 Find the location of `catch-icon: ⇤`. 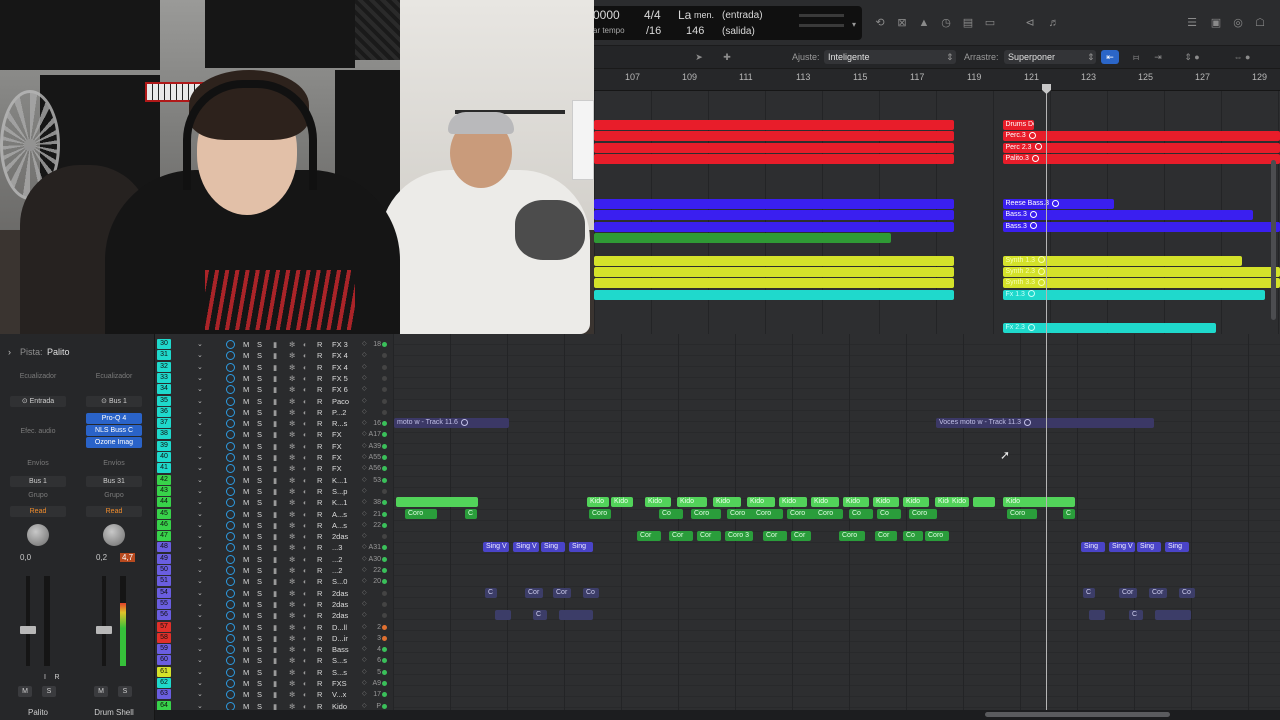

catch-icon: ⇤ is located at coordinates (1110, 57).